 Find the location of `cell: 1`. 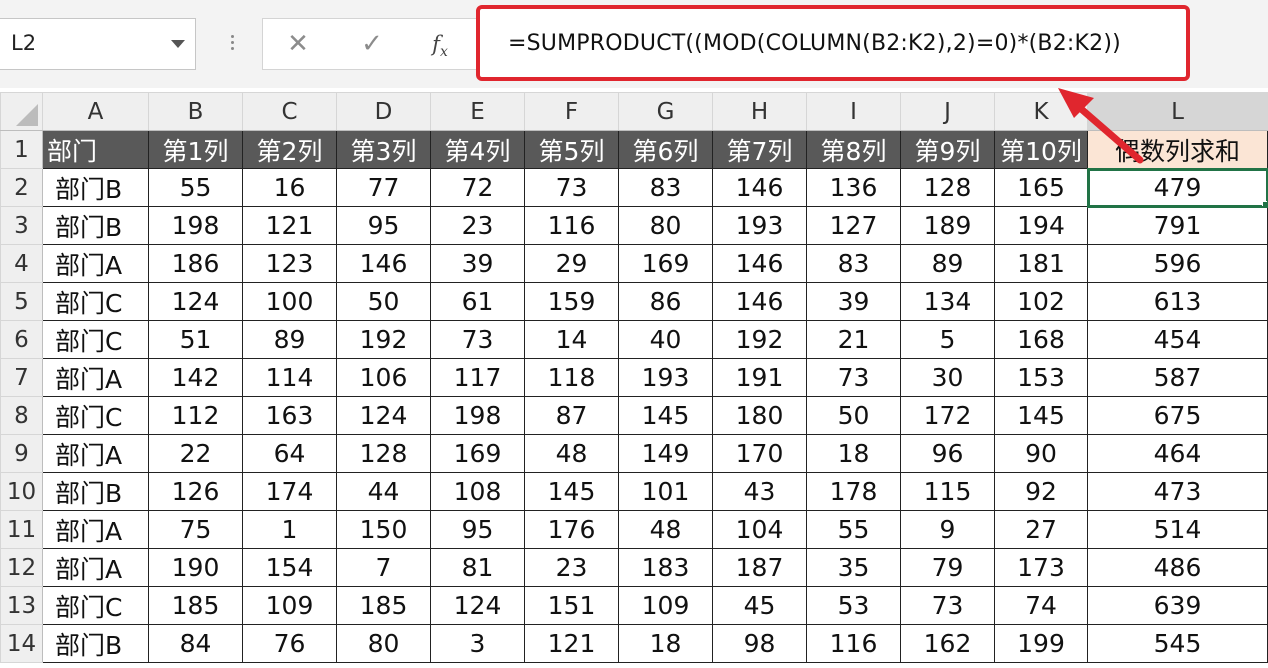

cell: 1 is located at coordinates (289, 529).